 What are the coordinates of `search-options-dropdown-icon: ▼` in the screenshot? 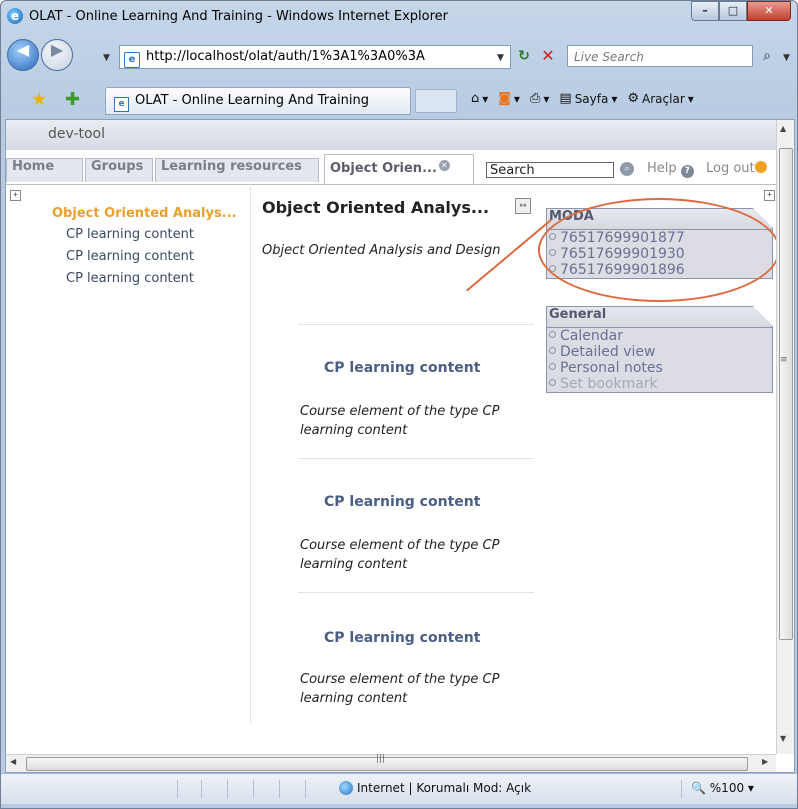 It's located at (786, 58).